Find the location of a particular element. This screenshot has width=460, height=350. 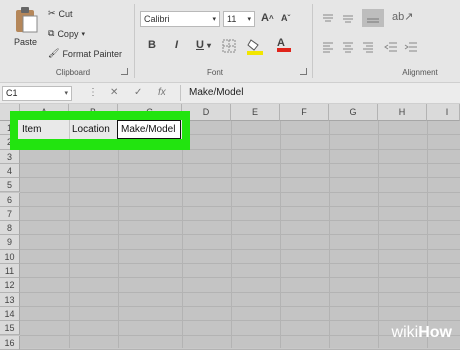

watermark-how: How is located at coordinates (435, 332).